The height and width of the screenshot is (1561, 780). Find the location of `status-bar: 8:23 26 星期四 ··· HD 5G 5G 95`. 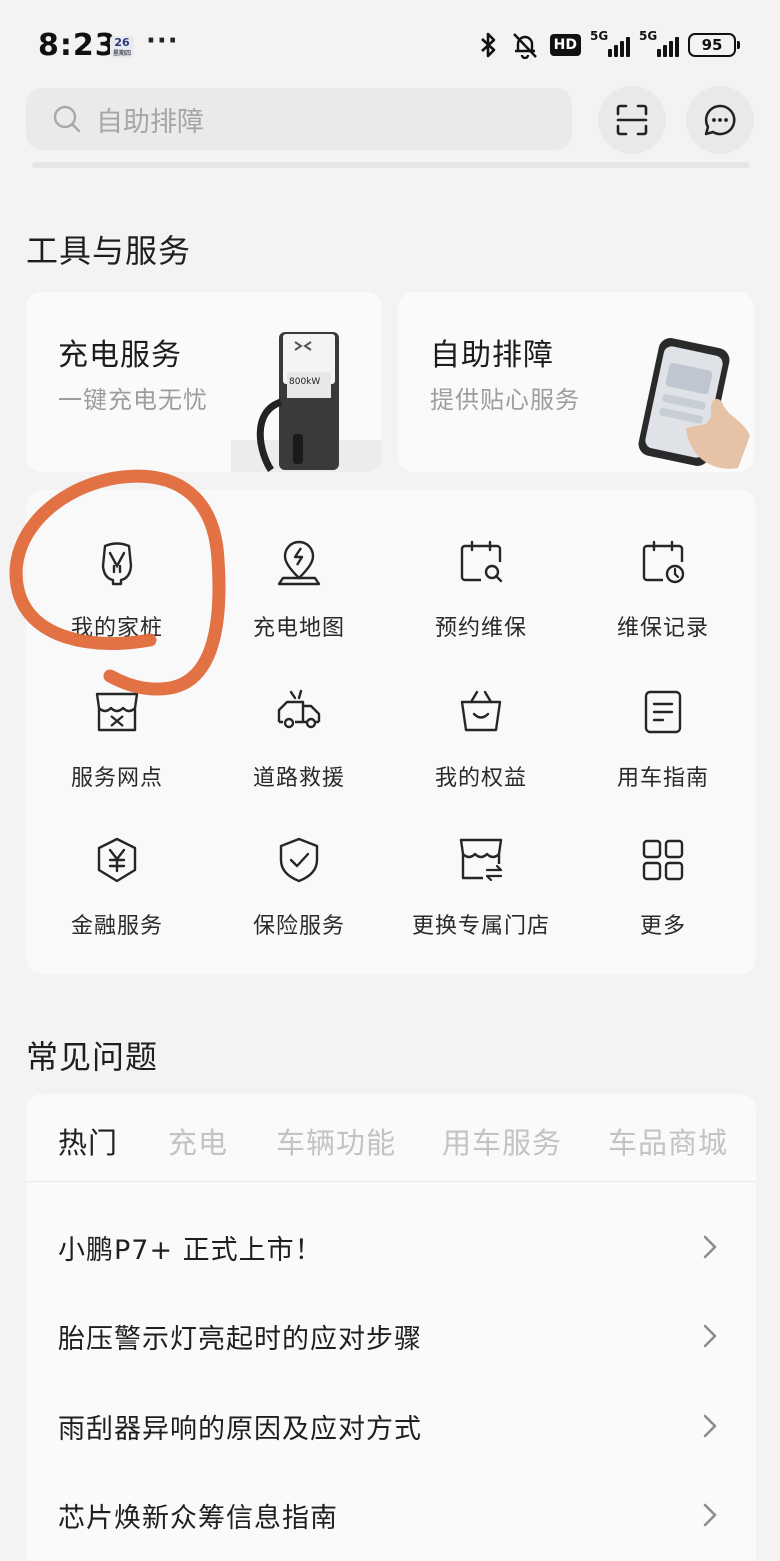

status-bar: 8:23 26 星期四 ··· HD 5G 5G 95 is located at coordinates (390, 45).